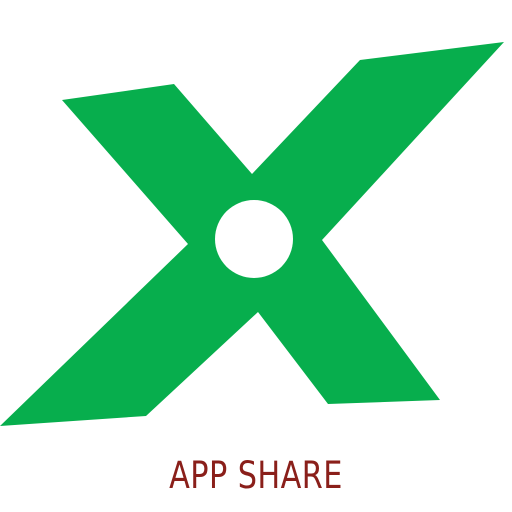 The image size is (512, 512). Describe the element at coordinates (254, 239) in the screenshot. I see `x-logo-center-hole` at that location.